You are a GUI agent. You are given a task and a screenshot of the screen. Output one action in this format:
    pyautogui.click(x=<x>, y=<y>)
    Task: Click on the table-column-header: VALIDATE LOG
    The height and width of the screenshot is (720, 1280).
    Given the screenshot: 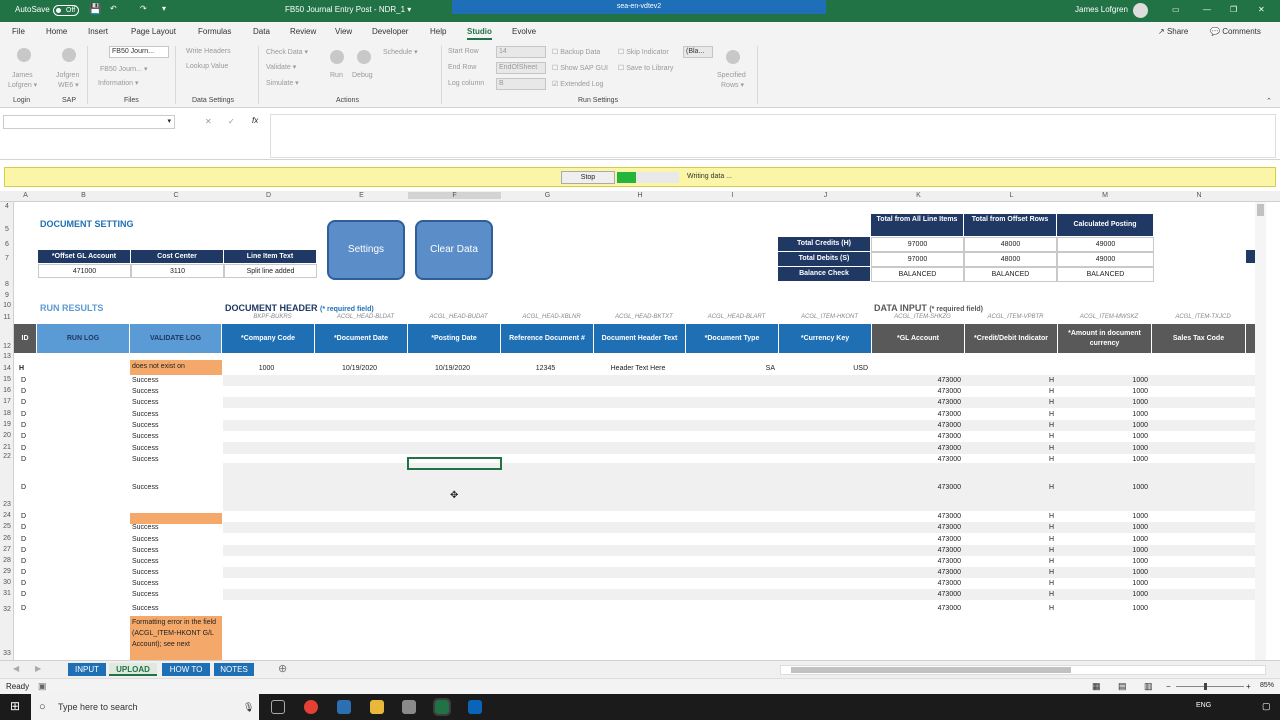 What is the action you would take?
    pyautogui.click(x=175, y=338)
    